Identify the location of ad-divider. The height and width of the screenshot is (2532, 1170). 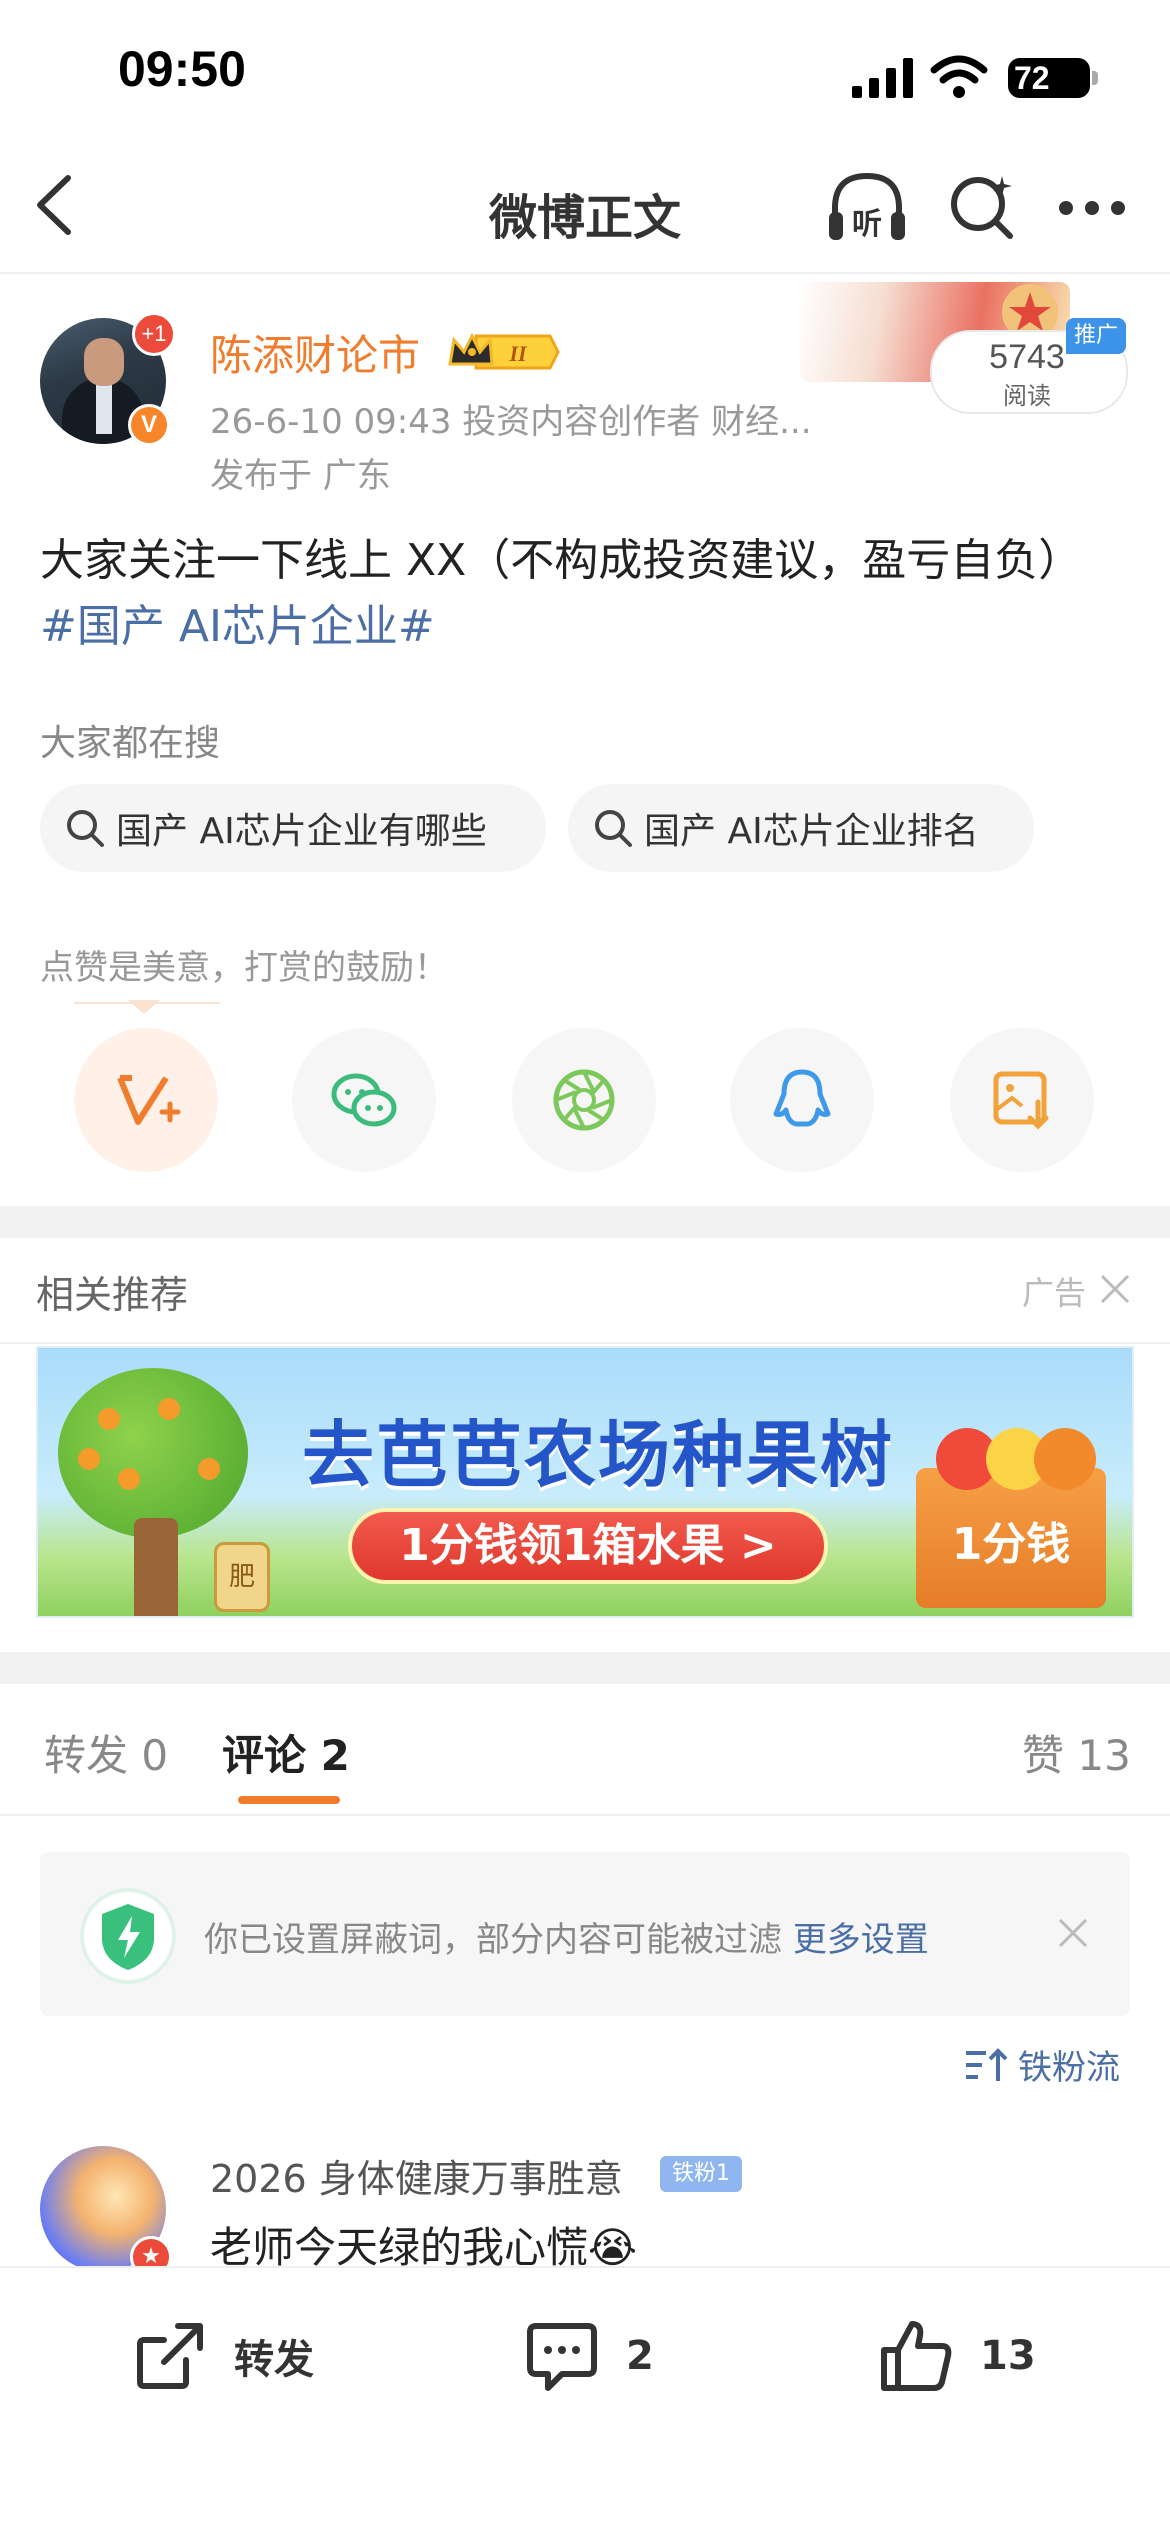
(585, 1343).